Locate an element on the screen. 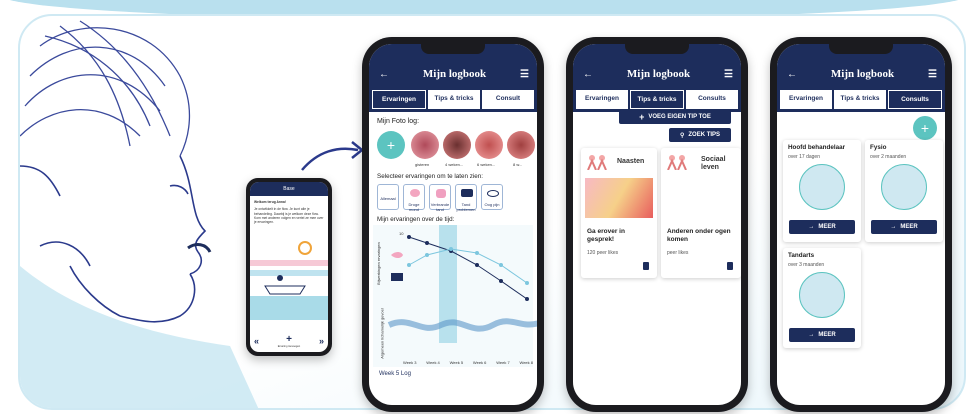 The height and width of the screenshot is (414, 968). boat-icon is located at coordinates (285, 290).